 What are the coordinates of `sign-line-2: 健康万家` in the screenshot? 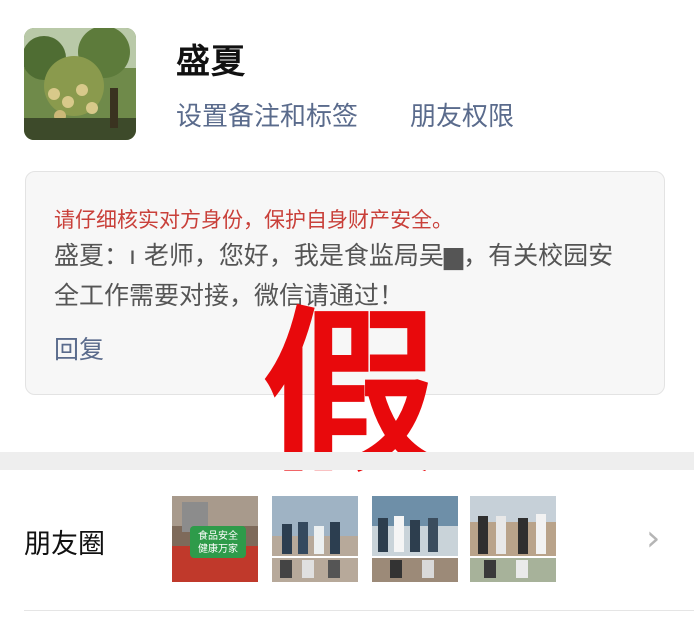 It's located at (218, 548).